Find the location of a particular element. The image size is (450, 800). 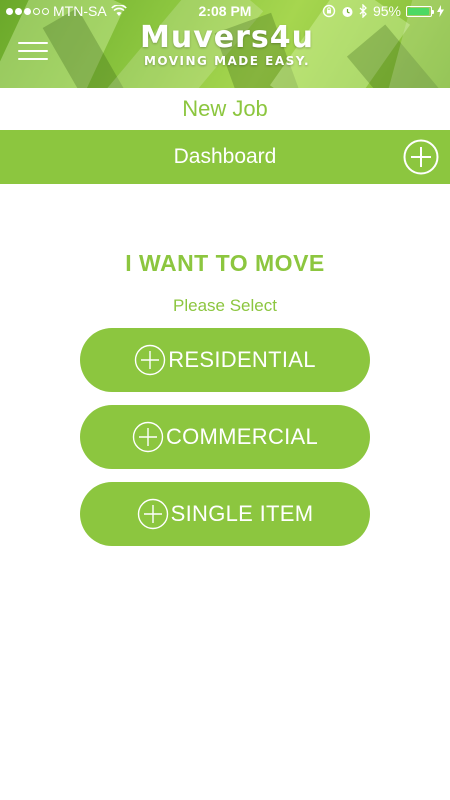

charging-icon is located at coordinates (440, 11).